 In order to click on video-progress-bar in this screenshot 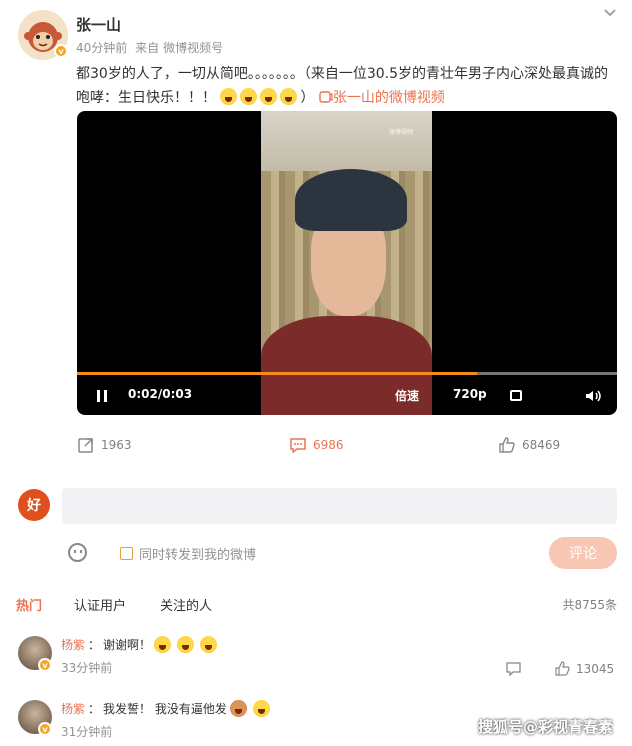, I will do `click(347, 373)`.